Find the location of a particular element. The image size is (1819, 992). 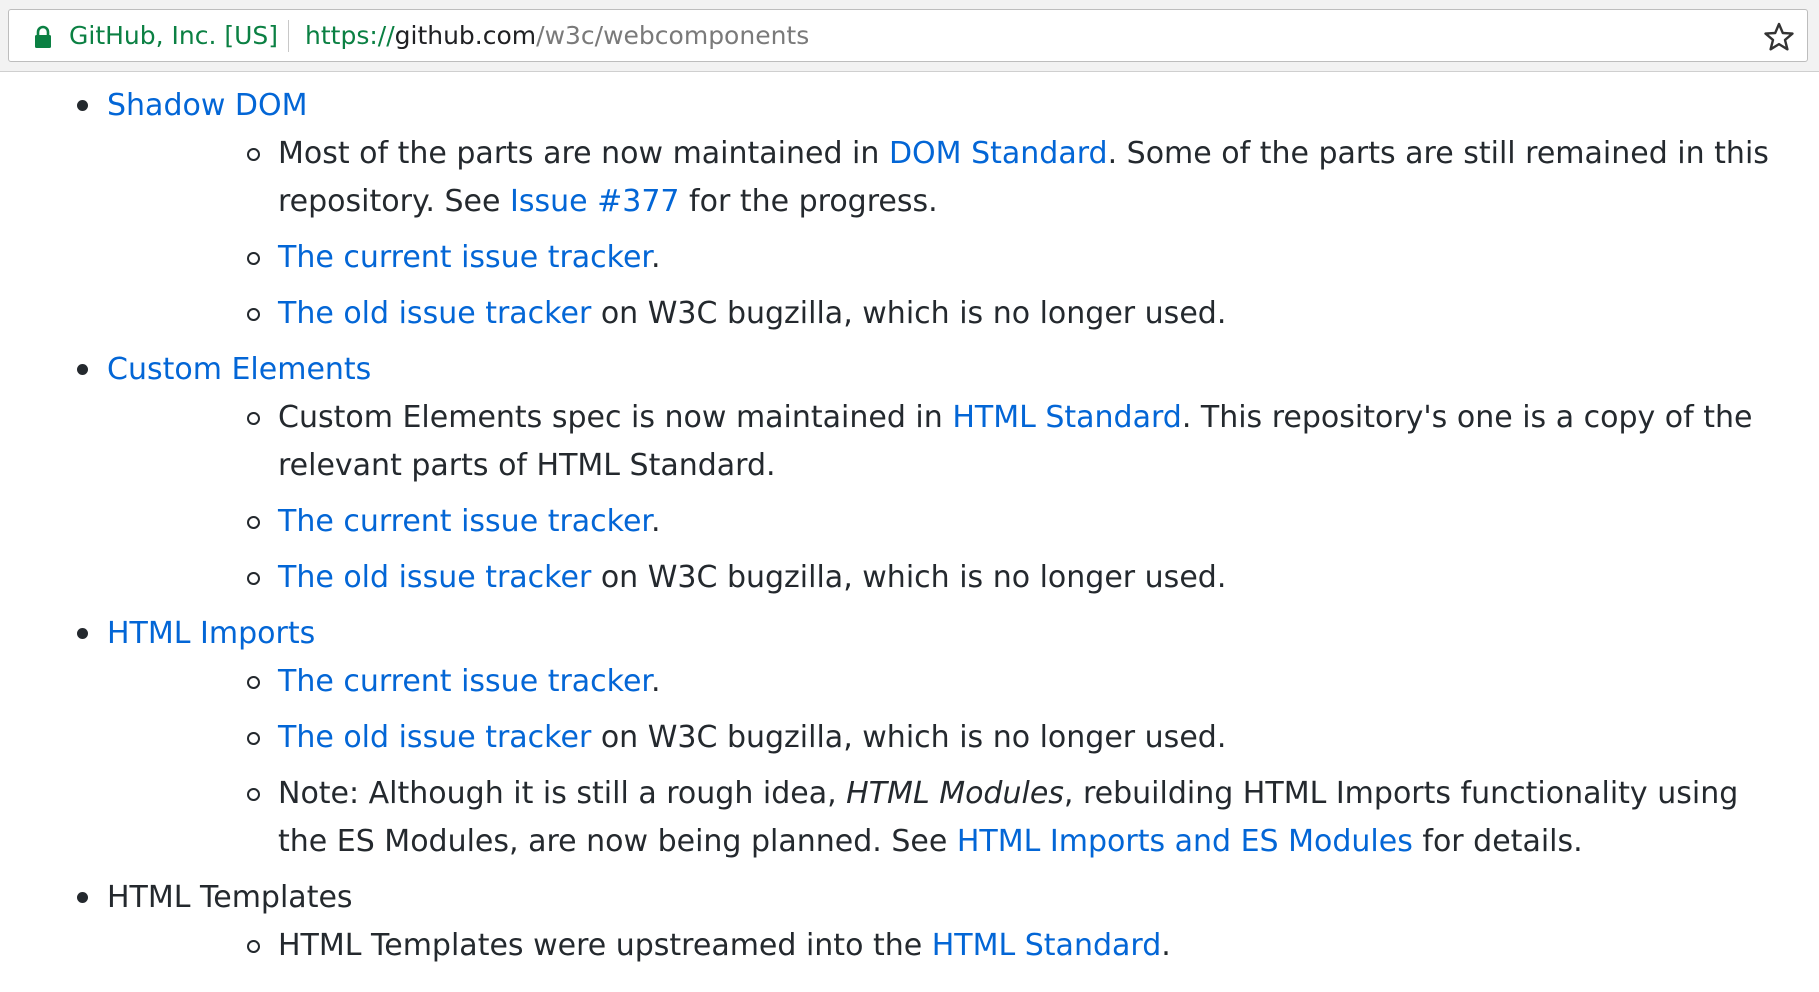

omnibox-divider is located at coordinates (288, 36).